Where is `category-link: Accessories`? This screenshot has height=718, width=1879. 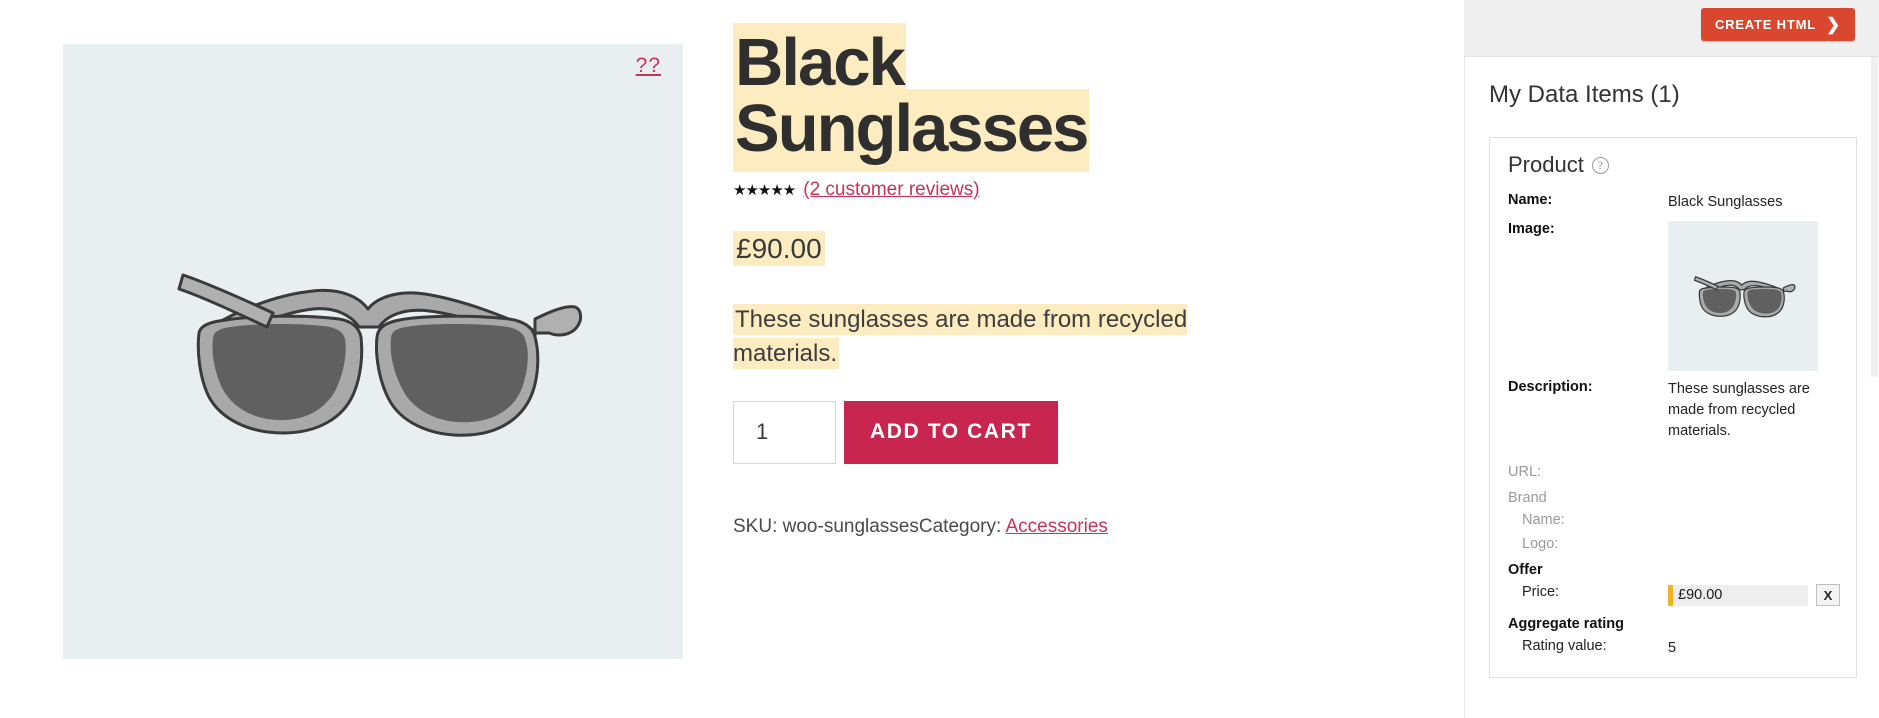
category-link: Accessories is located at coordinates (1057, 526).